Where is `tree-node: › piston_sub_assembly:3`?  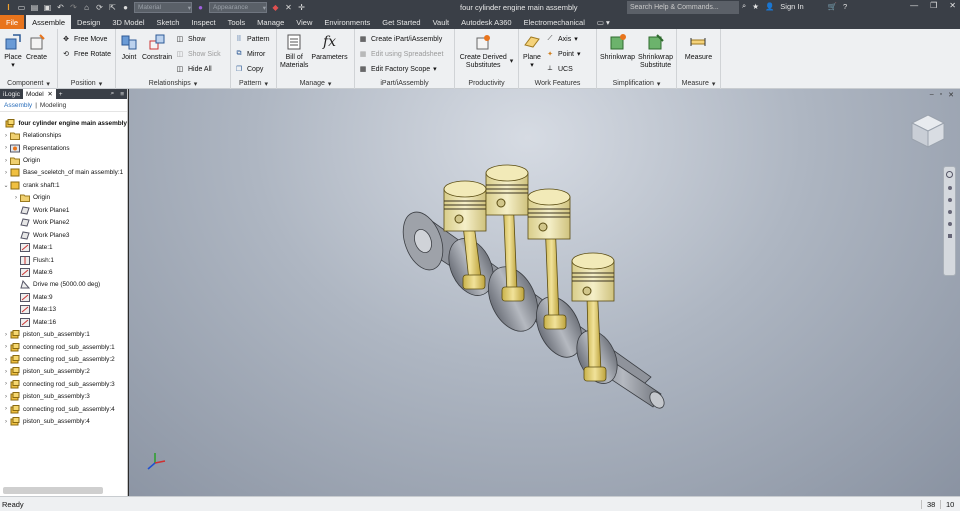
tree-node: › piston_sub_assembly:3 is located at coordinates (63, 397).